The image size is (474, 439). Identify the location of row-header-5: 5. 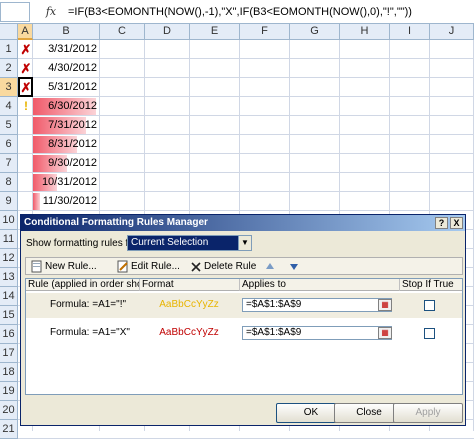
(9, 125).